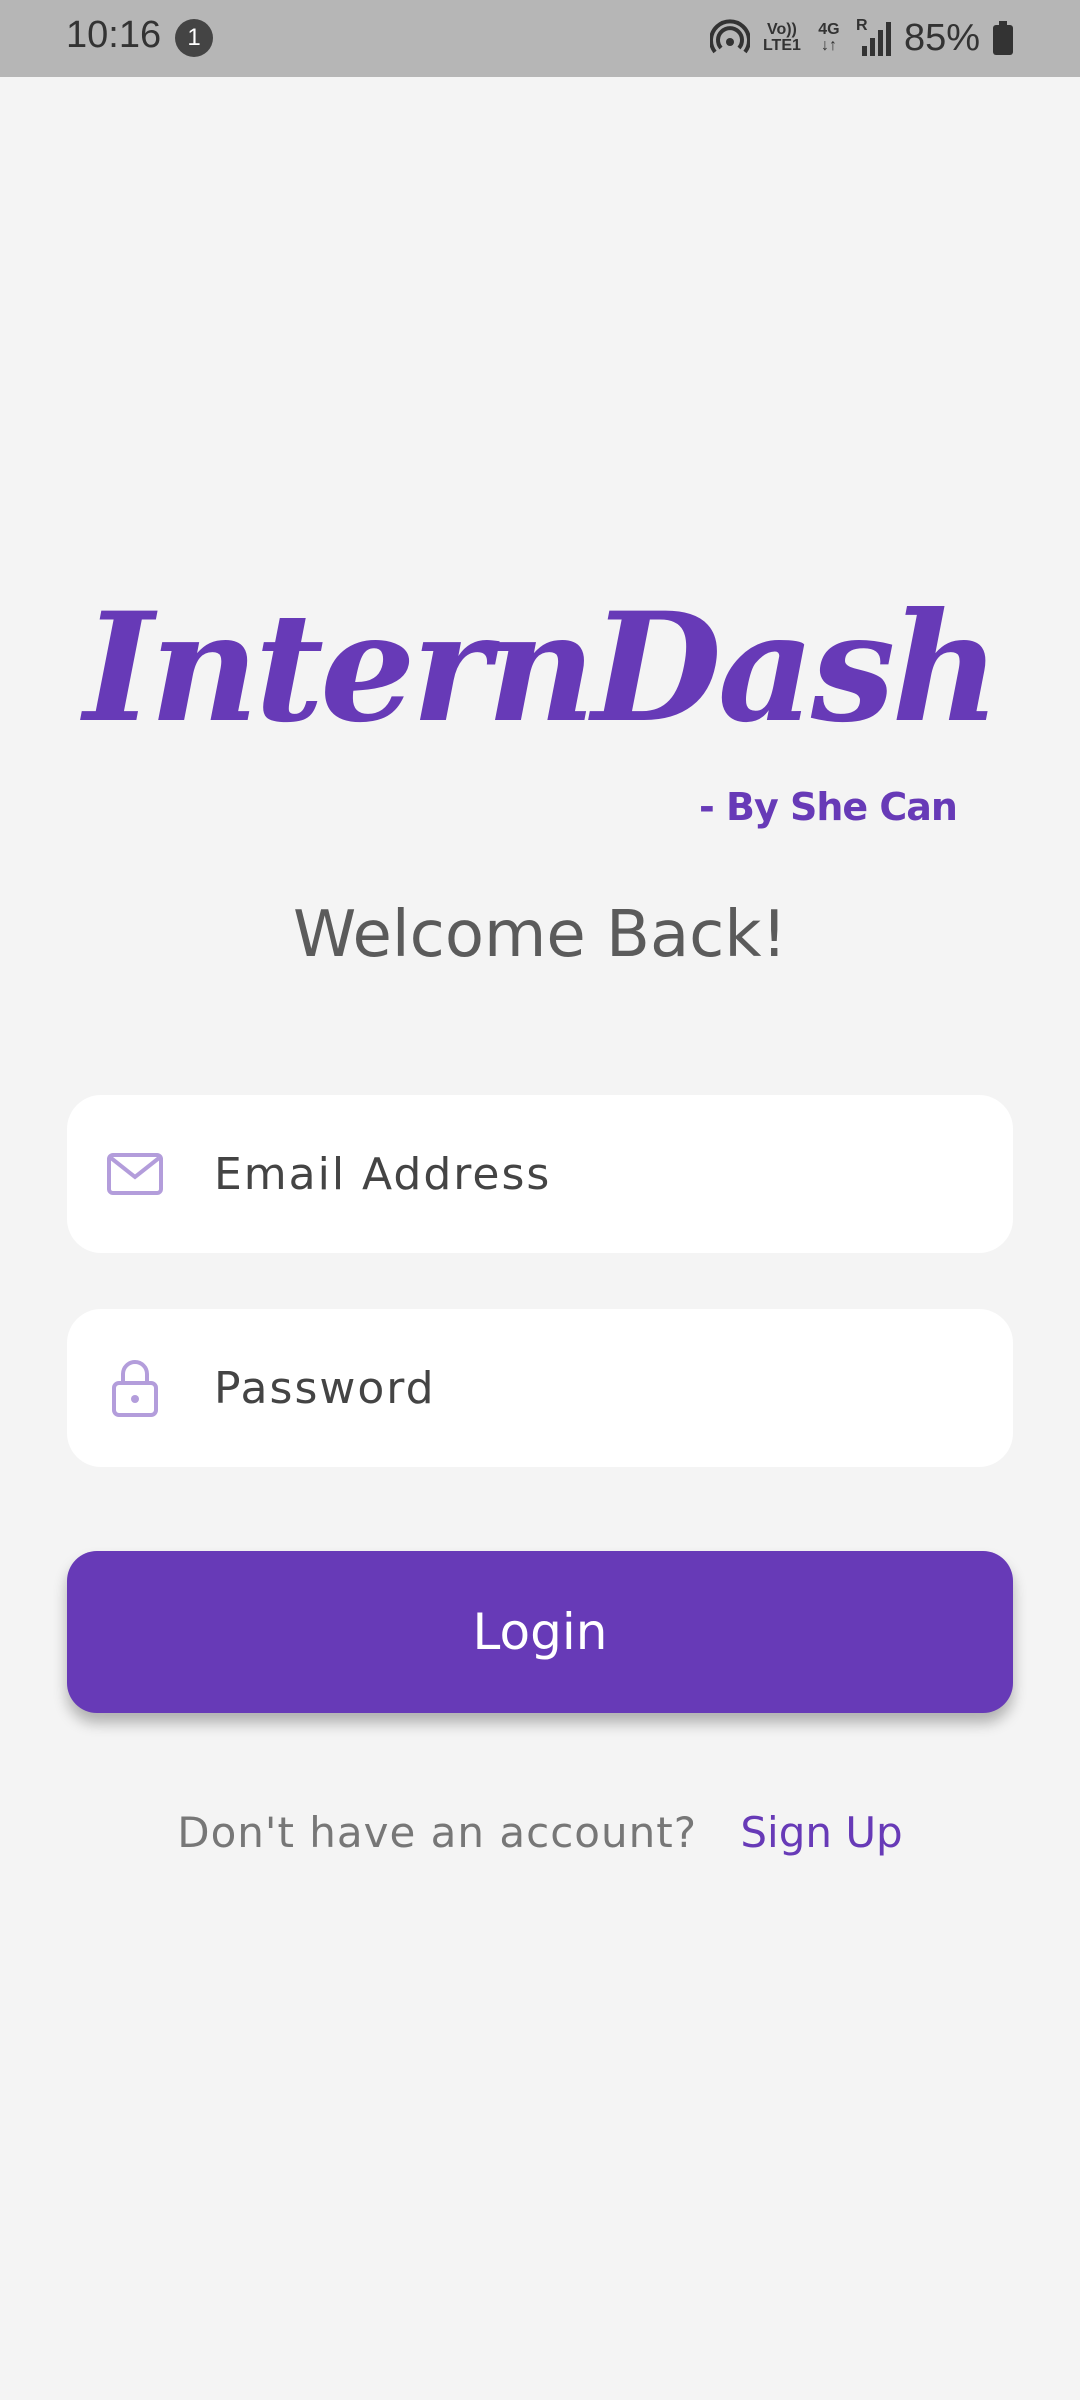 This screenshot has height=2400, width=1080. I want to click on notification-badge: 1, so click(194, 38).